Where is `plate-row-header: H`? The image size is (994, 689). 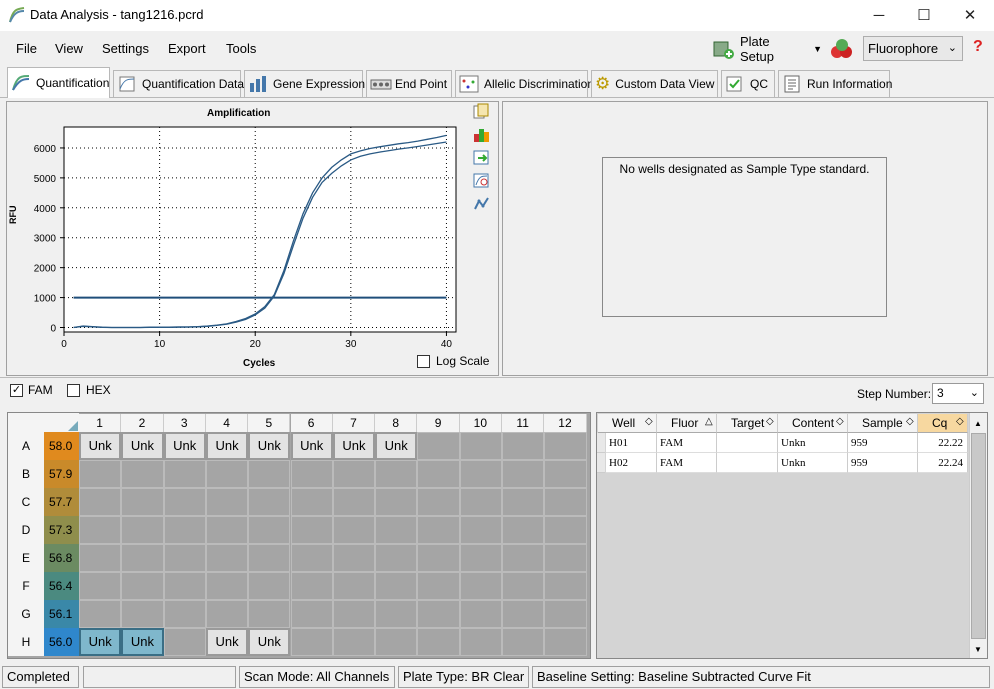 plate-row-header: H is located at coordinates (26, 642).